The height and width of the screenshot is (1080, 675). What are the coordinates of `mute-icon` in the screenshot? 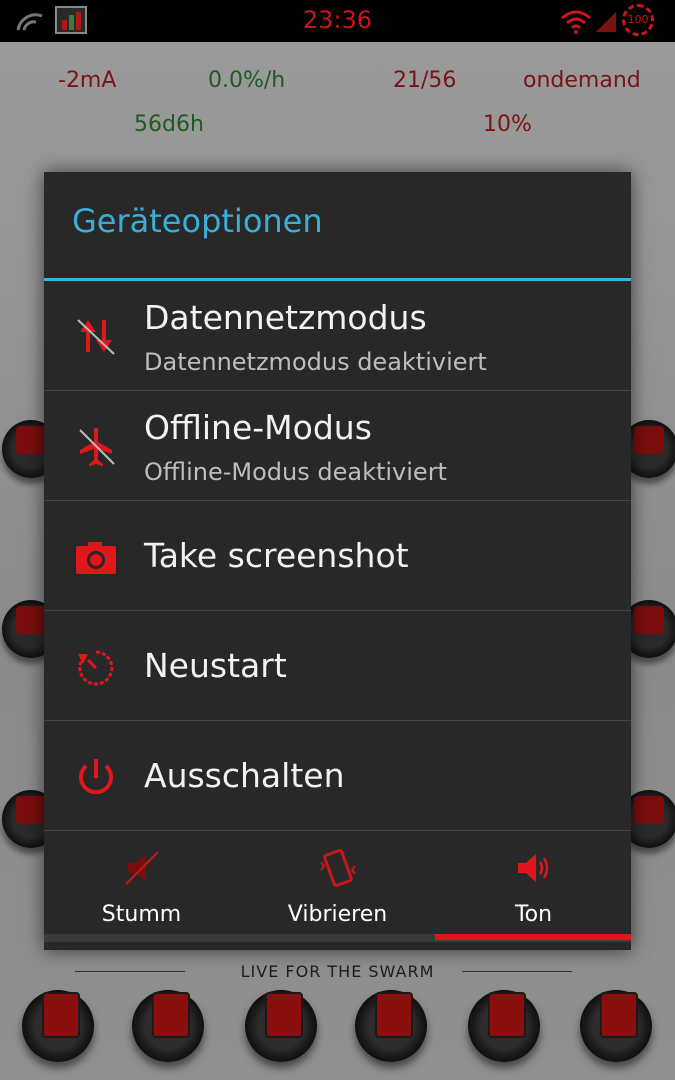 It's located at (142, 868).